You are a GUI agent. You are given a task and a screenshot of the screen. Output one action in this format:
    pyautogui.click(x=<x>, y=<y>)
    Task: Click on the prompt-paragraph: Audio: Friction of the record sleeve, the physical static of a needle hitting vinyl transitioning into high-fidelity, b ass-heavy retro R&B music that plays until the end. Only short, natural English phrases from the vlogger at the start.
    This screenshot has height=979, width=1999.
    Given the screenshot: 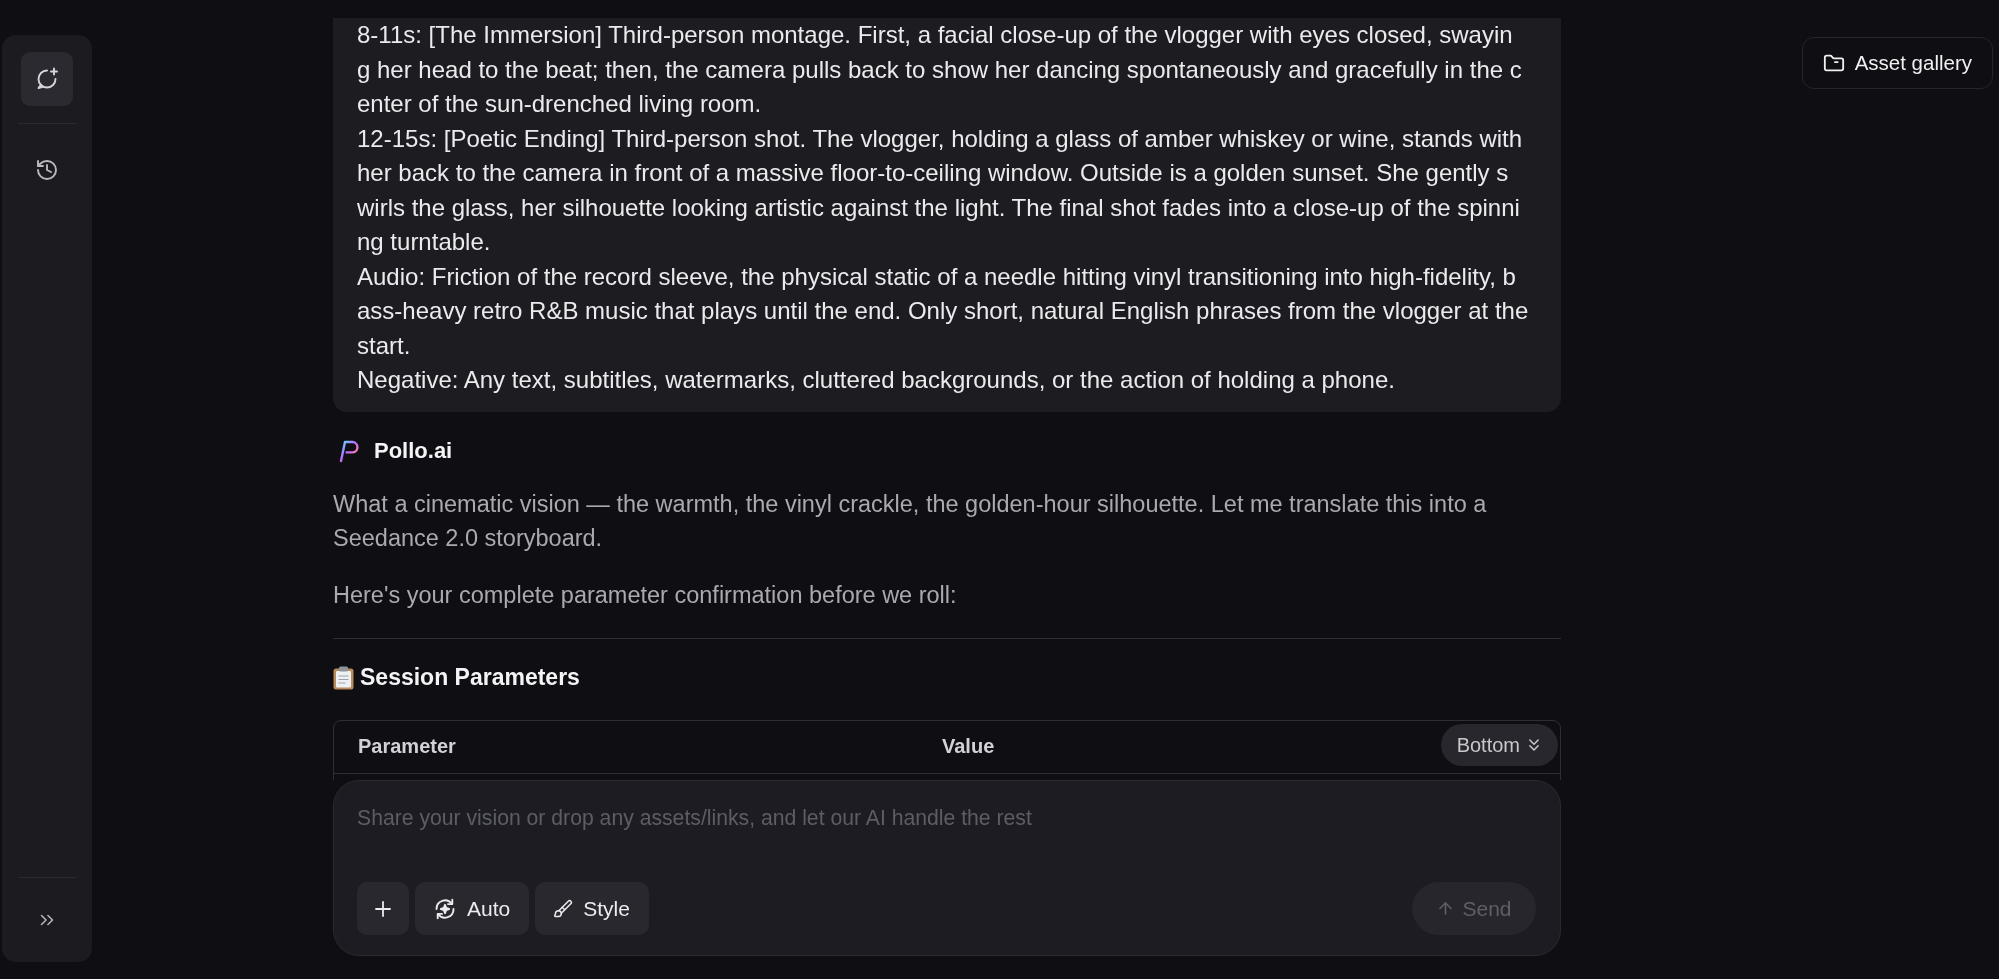 What is the action you would take?
    pyautogui.click(x=943, y=311)
    